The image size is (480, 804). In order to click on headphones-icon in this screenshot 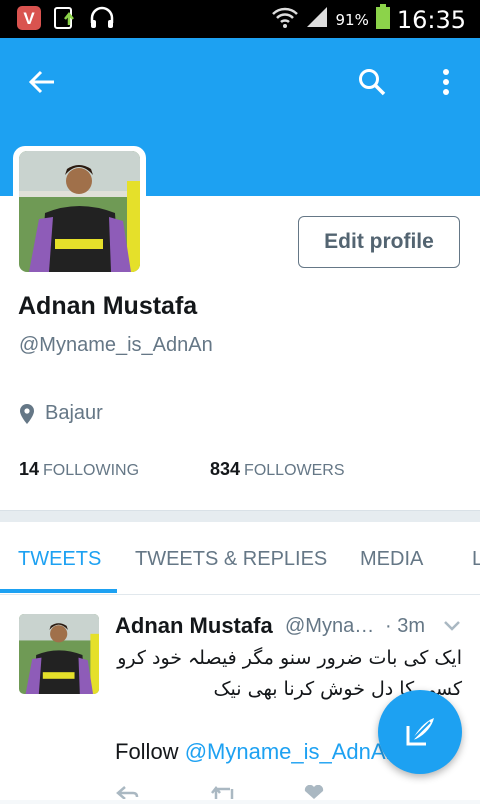, I will do `click(102, 20)`.